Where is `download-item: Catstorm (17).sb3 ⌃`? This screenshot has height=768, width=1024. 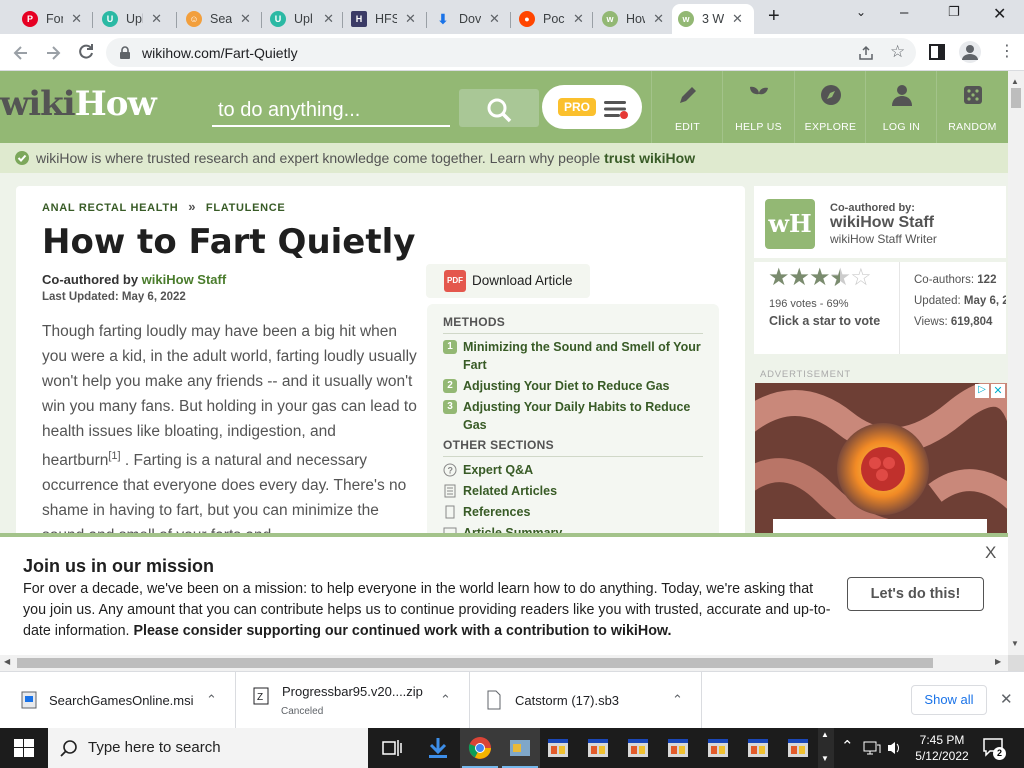 download-item: Catstorm (17).sb3 ⌃ is located at coordinates (586, 700).